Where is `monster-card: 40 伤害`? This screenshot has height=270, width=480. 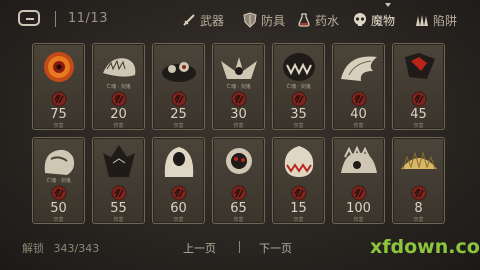 monster-card: 40 伤害 is located at coordinates (358, 86).